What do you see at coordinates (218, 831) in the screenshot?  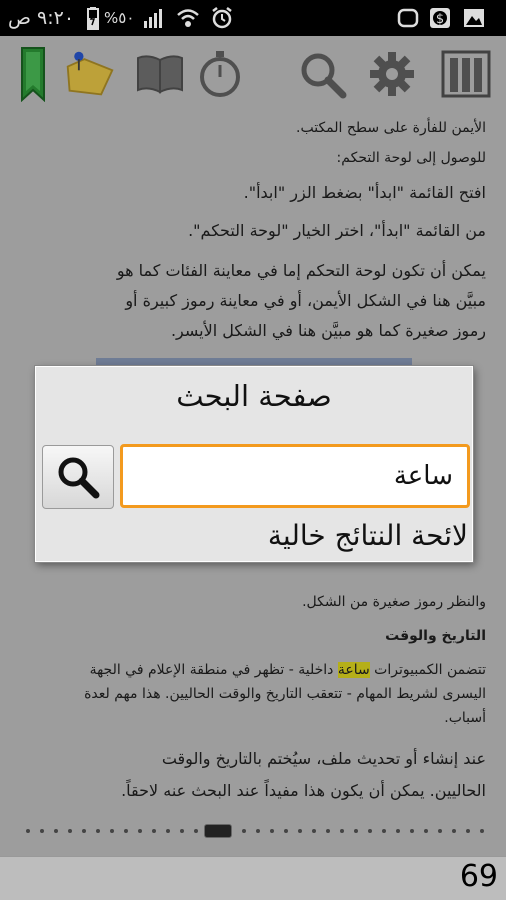 I see `pager-thumb` at bounding box center [218, 831].